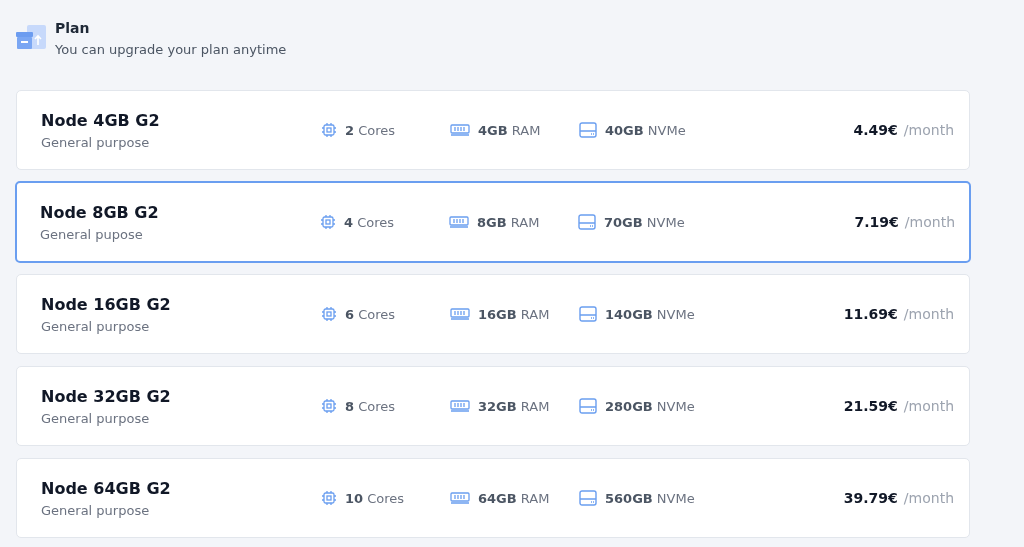 The width and height of the screenshot is (1024, 547). Describe the element at coordinates (514, 498) in the screenshot. I see `ram-spec: 64GB RAM` at that location.